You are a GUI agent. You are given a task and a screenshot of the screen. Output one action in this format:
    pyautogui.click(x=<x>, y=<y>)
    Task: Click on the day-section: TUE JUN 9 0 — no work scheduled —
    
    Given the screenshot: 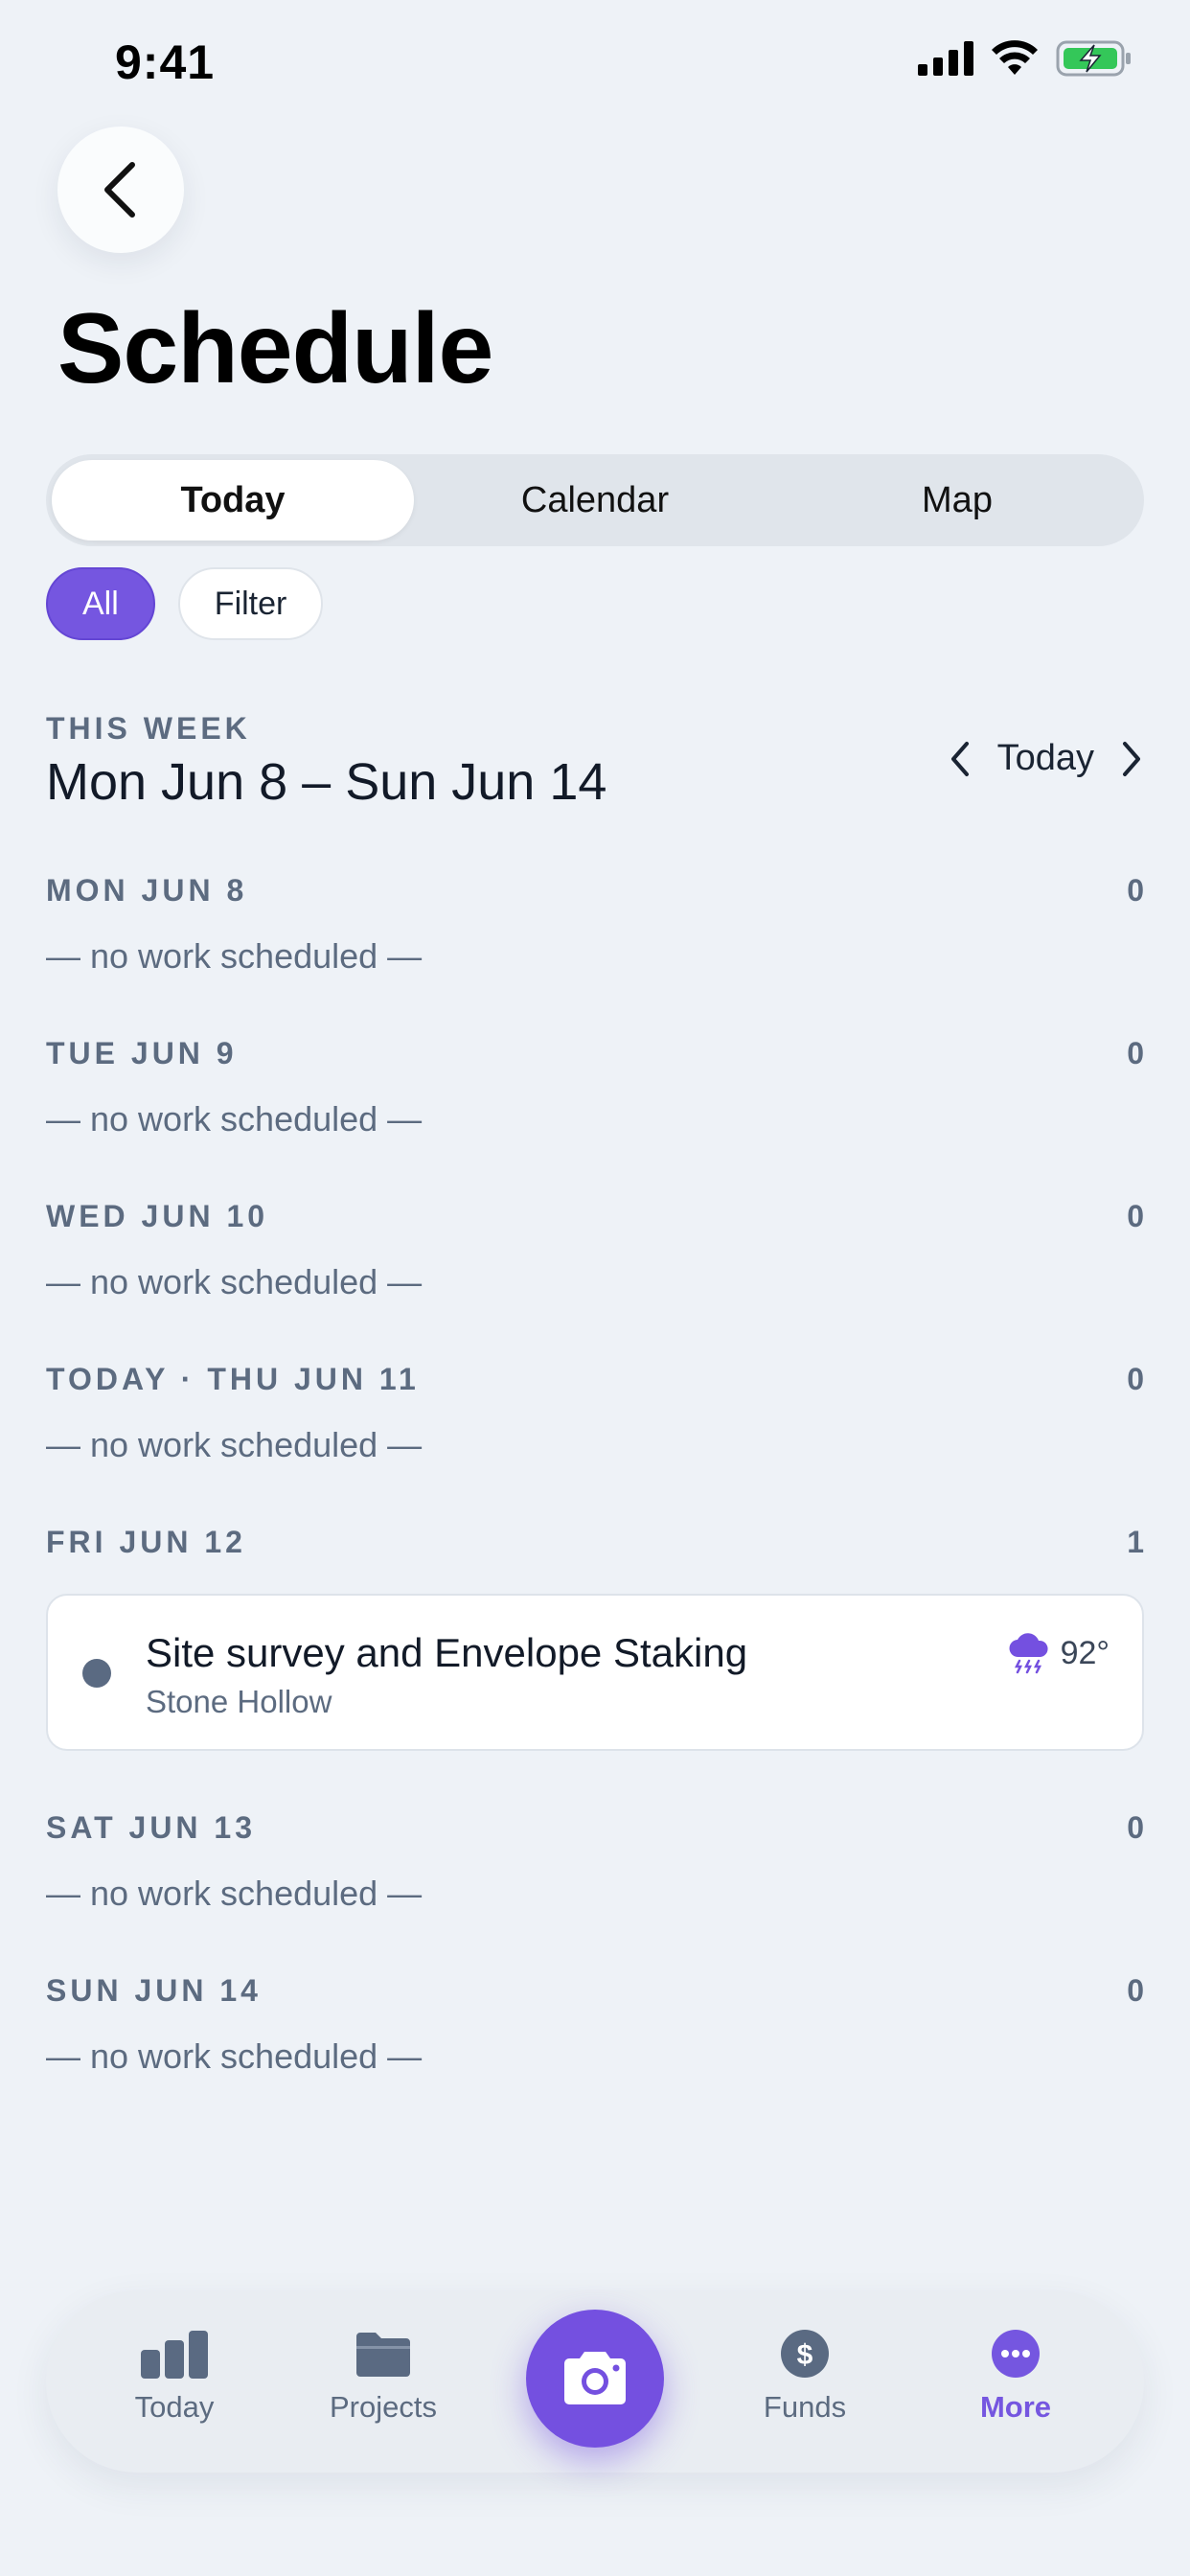 What is the action you would take?
    pyautogui.click(x=595, y=1084)
    